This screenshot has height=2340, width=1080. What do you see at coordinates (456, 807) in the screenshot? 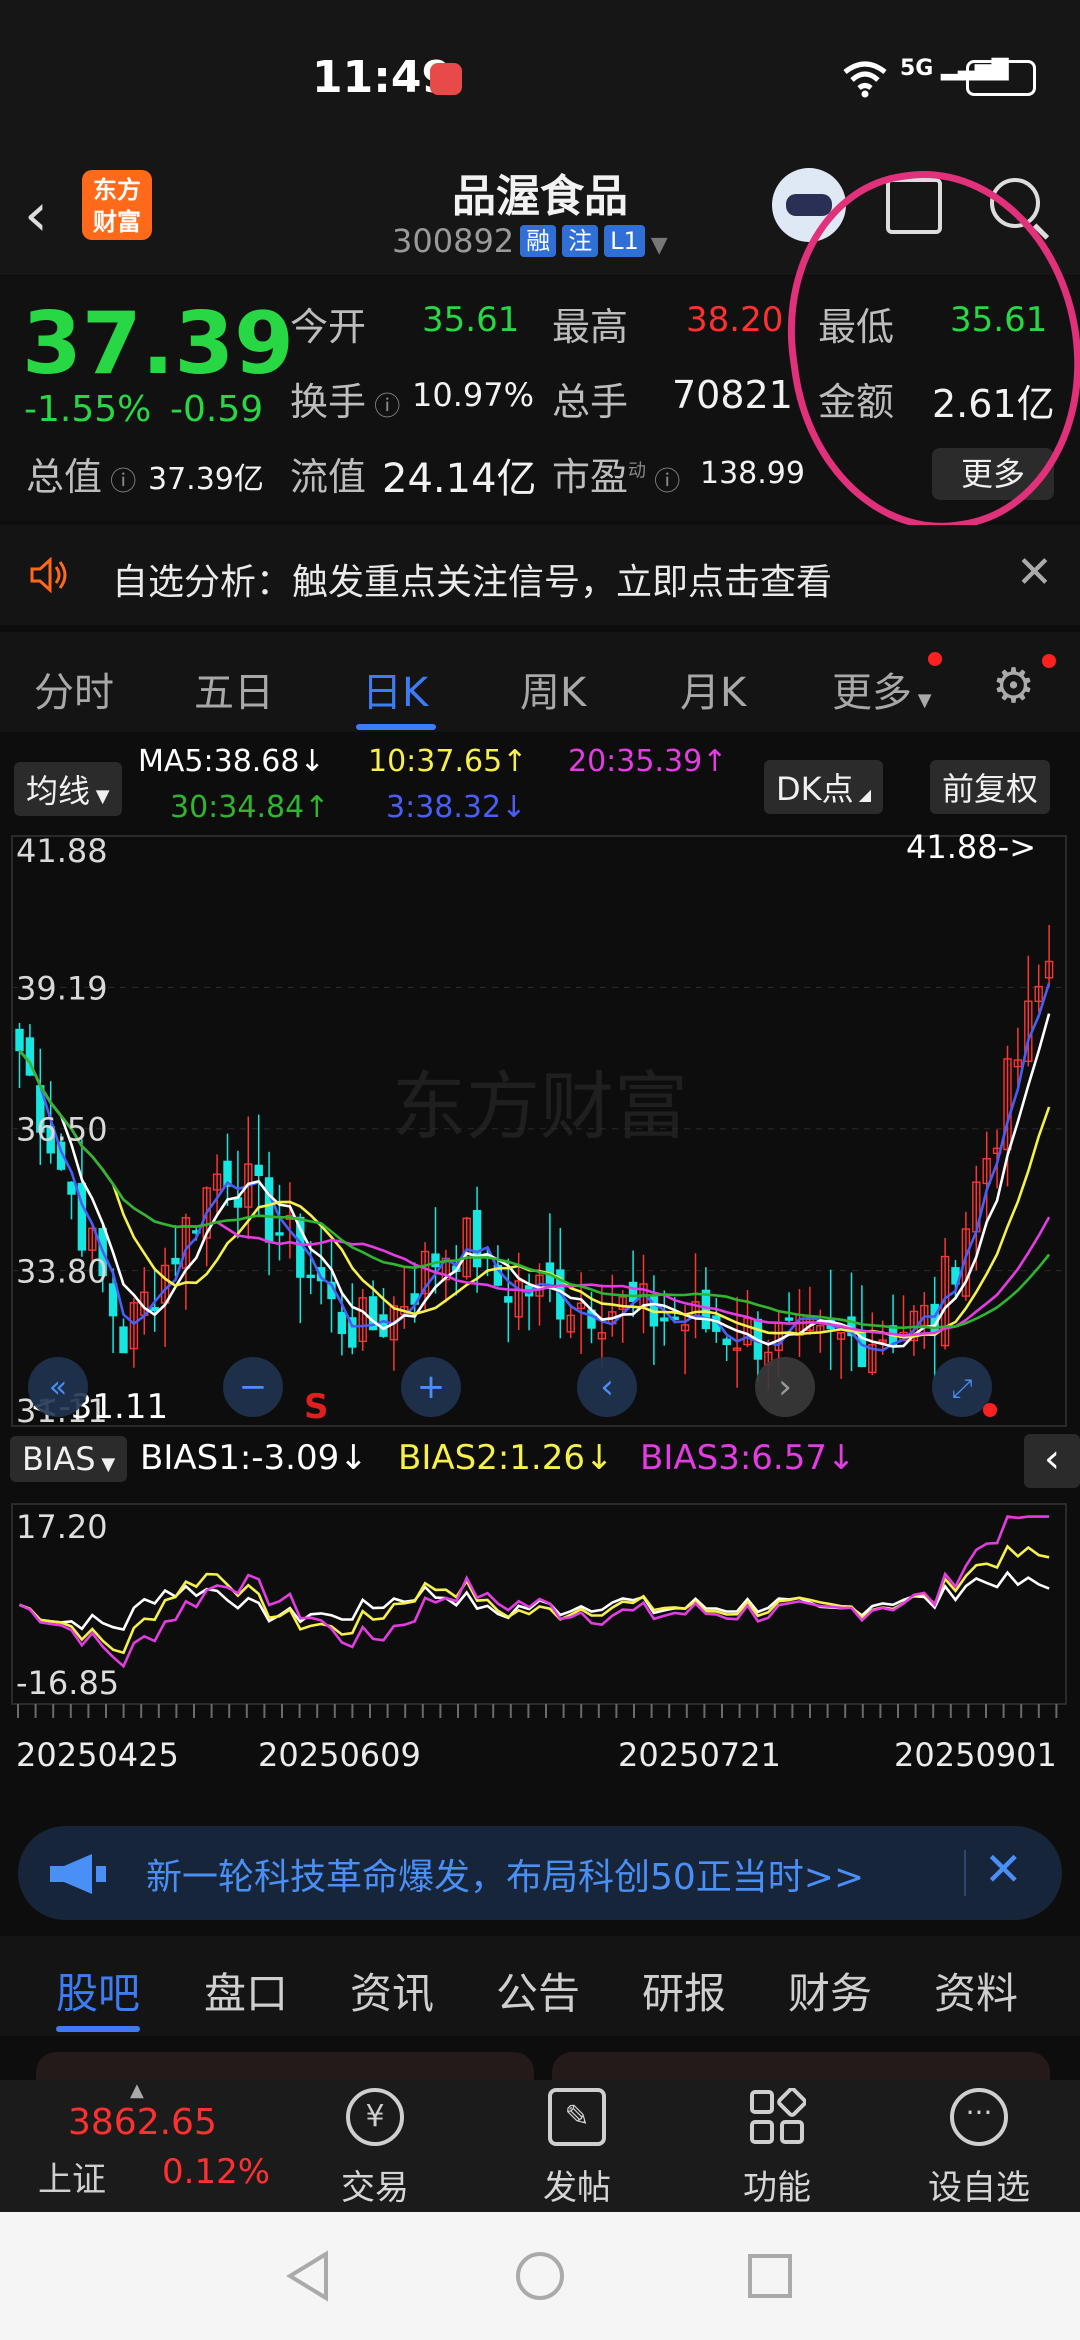
I see `ma3-label: 3:38.32↓` at bounding box center [456, 807].